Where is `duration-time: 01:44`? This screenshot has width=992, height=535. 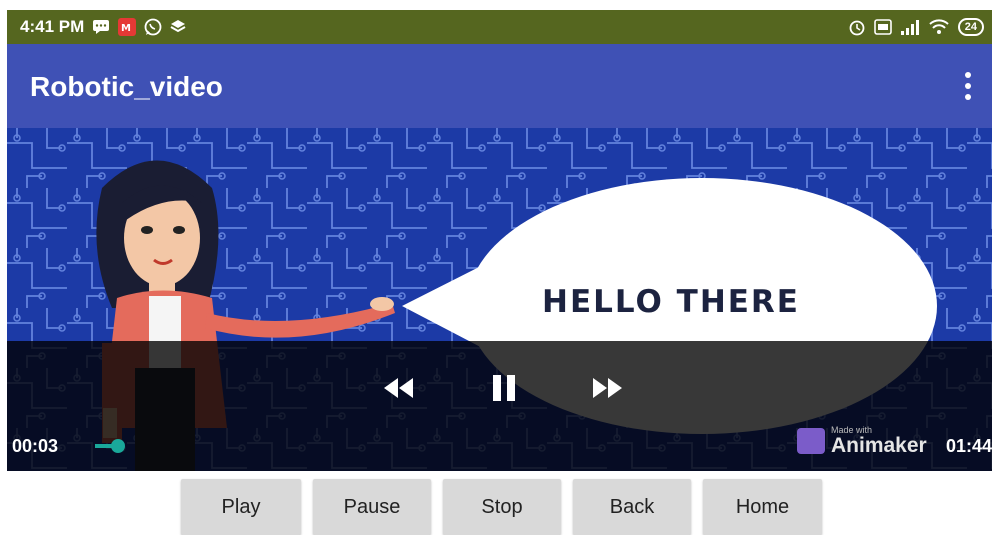 duration-time: 01:44 is located at coordinates (968, 446).